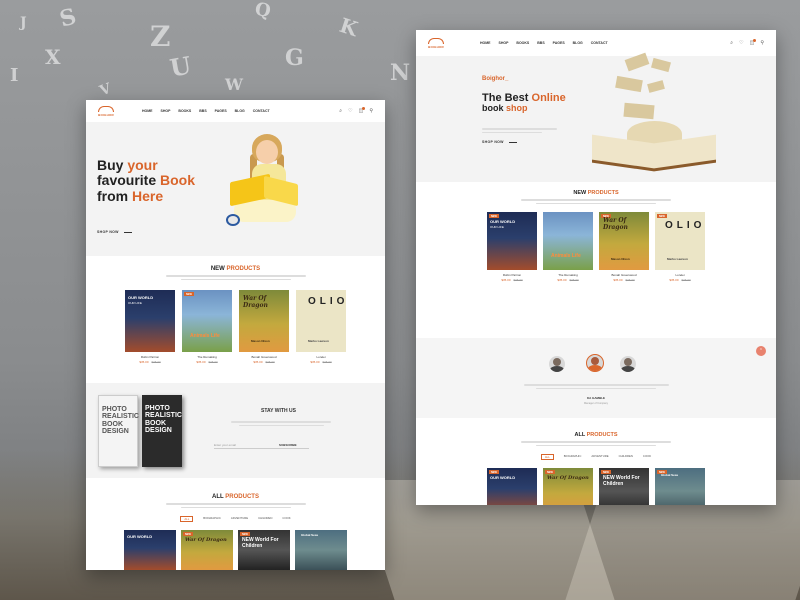 This screenshot has width=800, height=600. I want to click on book-mockup-white: PHOTO REALISTIC BOOK DESIGN, so click(118, 431).